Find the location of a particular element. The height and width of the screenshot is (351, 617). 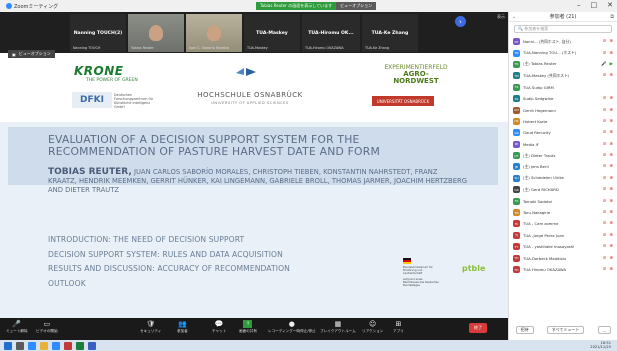

participant-row: GR (主) Gerd RICHARD ⊘ ⊗ is located at coordinates (563, 189).